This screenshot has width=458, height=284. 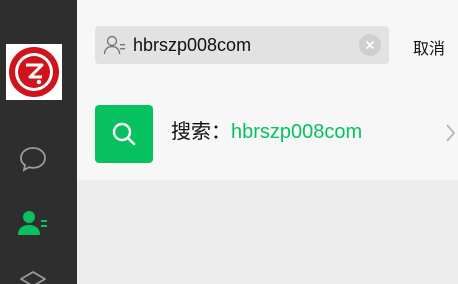 I want to click on search-icon, so click(x=124, y=134).